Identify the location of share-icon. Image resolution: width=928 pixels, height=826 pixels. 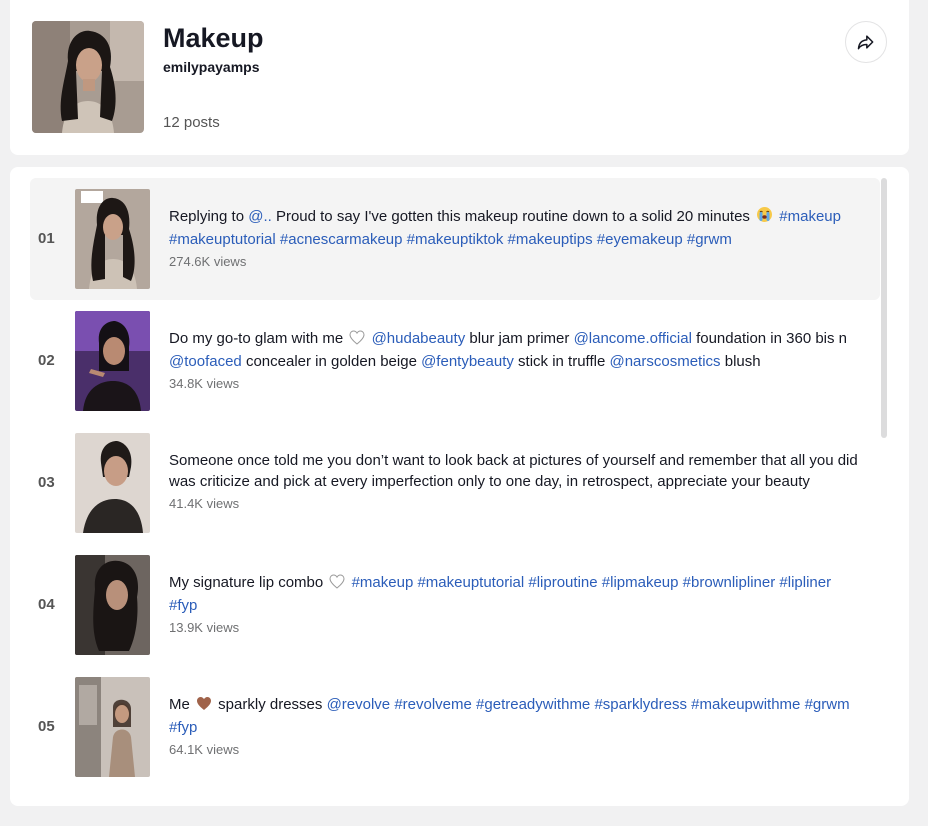
(865, 42).